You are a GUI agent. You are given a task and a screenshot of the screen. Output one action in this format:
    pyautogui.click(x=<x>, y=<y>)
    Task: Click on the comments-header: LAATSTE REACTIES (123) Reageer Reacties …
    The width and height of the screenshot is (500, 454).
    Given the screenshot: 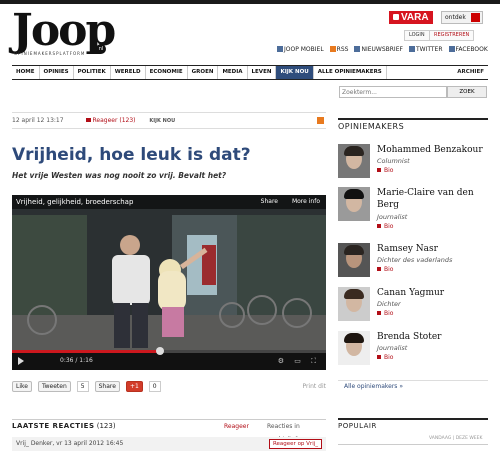 What is the action you would take?
    pyautogui.click(x=169, y=431)
    